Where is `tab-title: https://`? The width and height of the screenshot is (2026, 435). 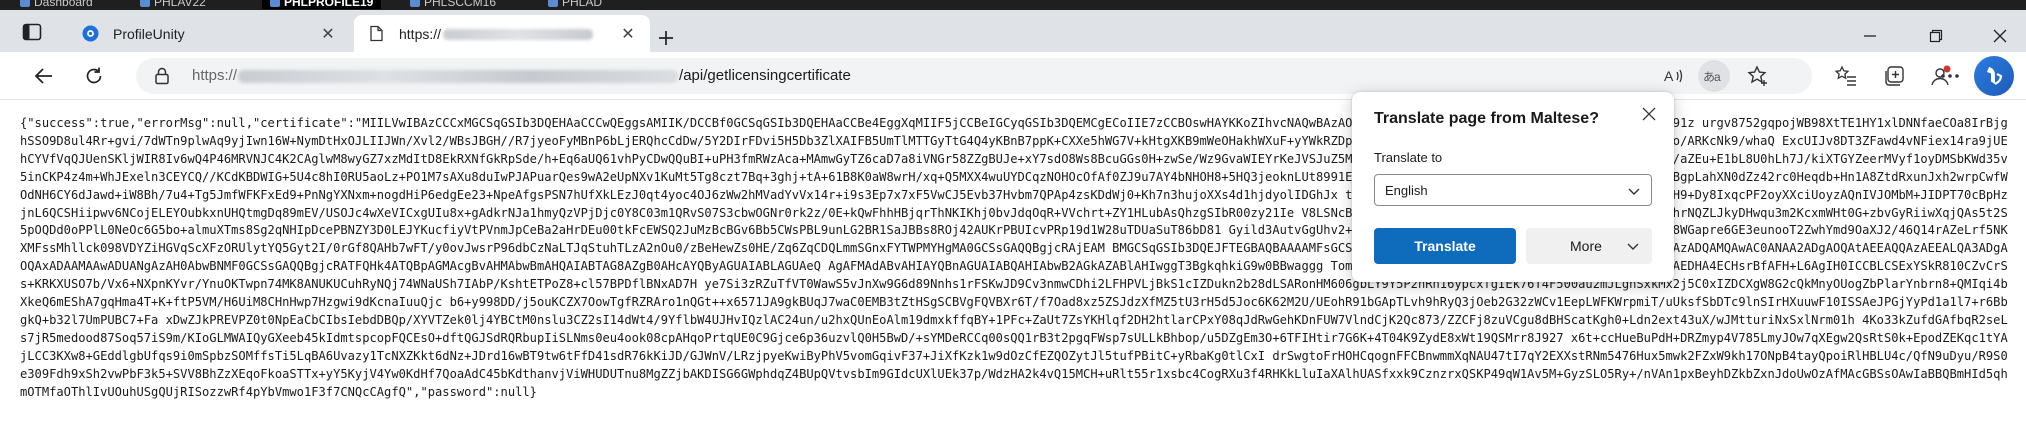 tab-title: https:// is located at coordinates (506, 34).